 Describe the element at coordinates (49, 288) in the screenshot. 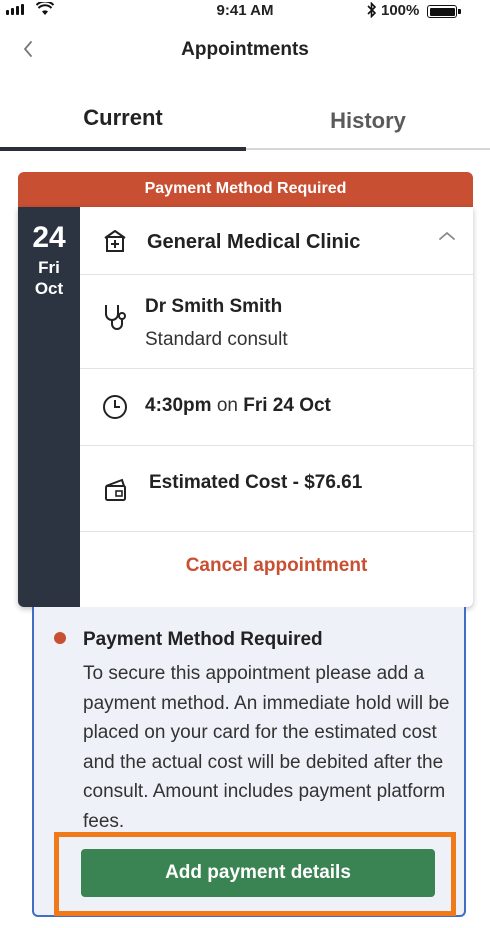

I see `date-month: Oct` at that location.